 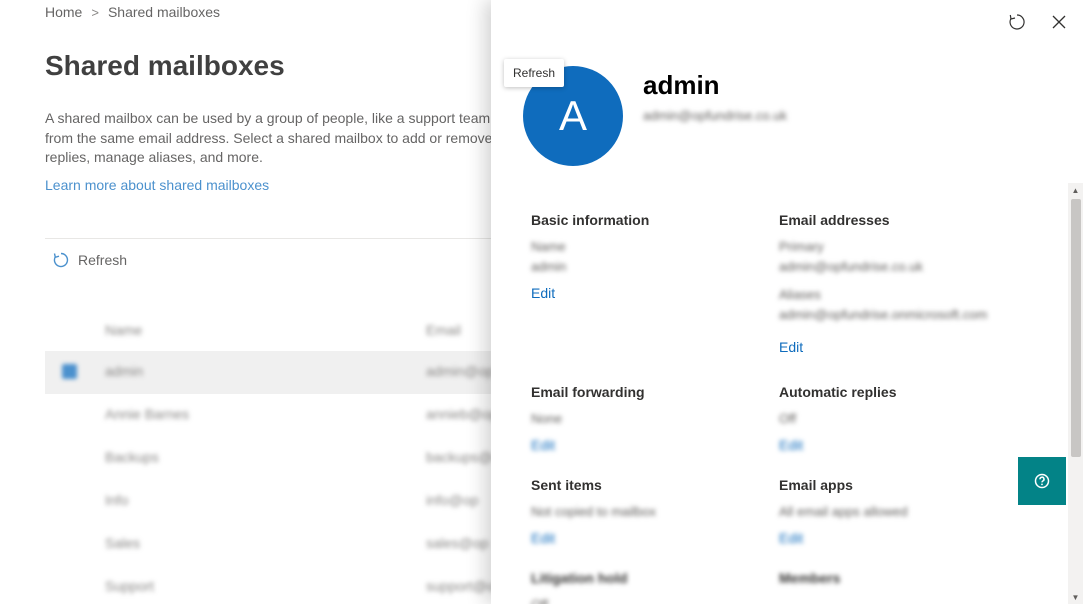 What do you see at coordinates (791, 445) in the screenshot?
I see `edit-auto-replies-link: Edit` at bounding box center [791, 445].